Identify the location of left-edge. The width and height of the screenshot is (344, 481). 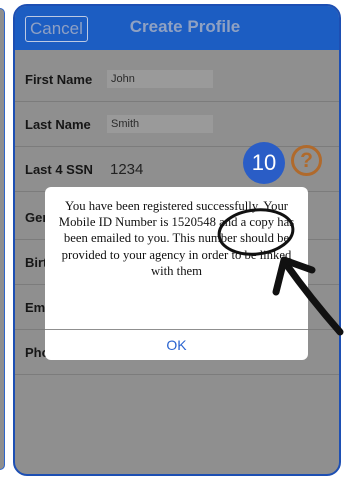
(5, 240).